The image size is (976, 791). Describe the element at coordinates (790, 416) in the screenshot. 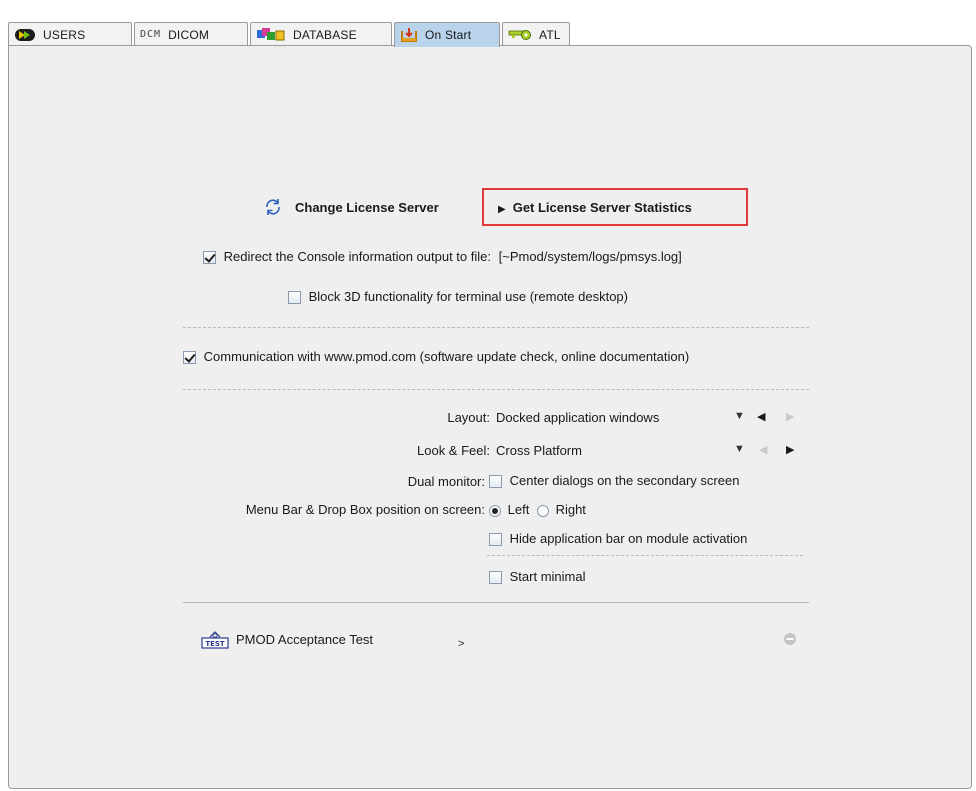

I see `layout-next-icon: ▶` at that location.